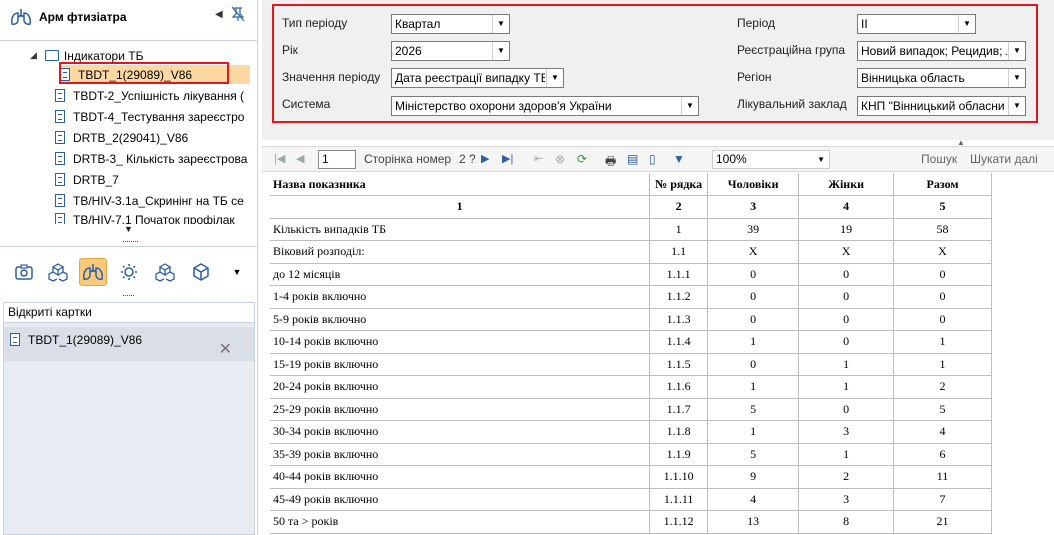  I want to click on expand-arrow-icon: ◢, so click(33, 55).